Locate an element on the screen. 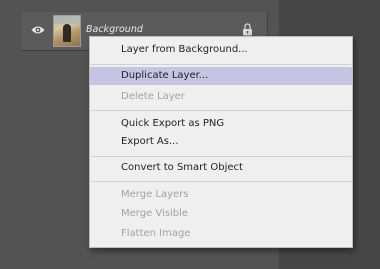  menu-item-label: Quick Export as PNG is located at coordinates (173, 123).